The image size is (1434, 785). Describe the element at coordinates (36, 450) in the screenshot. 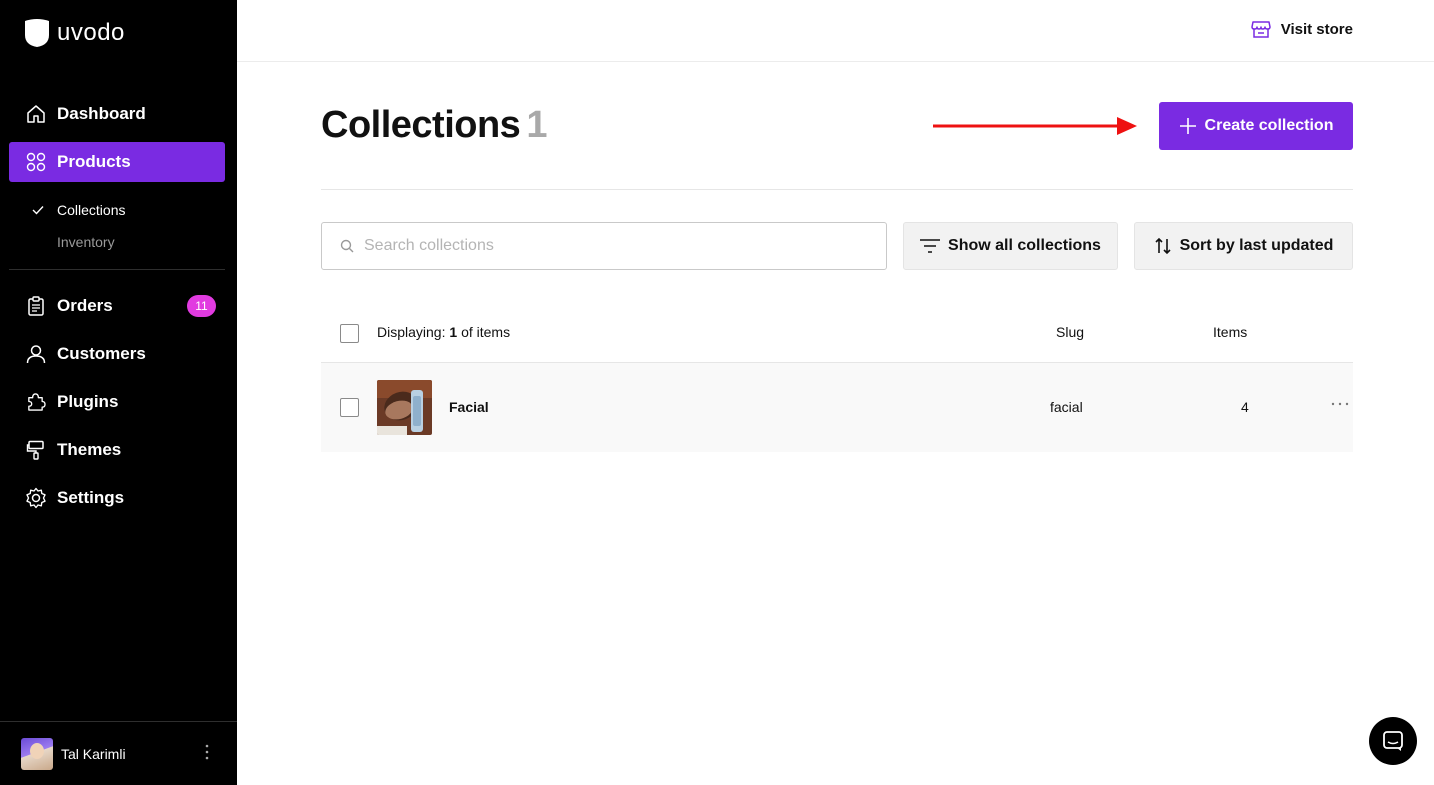

I see `paint-roller-icon` at that location.